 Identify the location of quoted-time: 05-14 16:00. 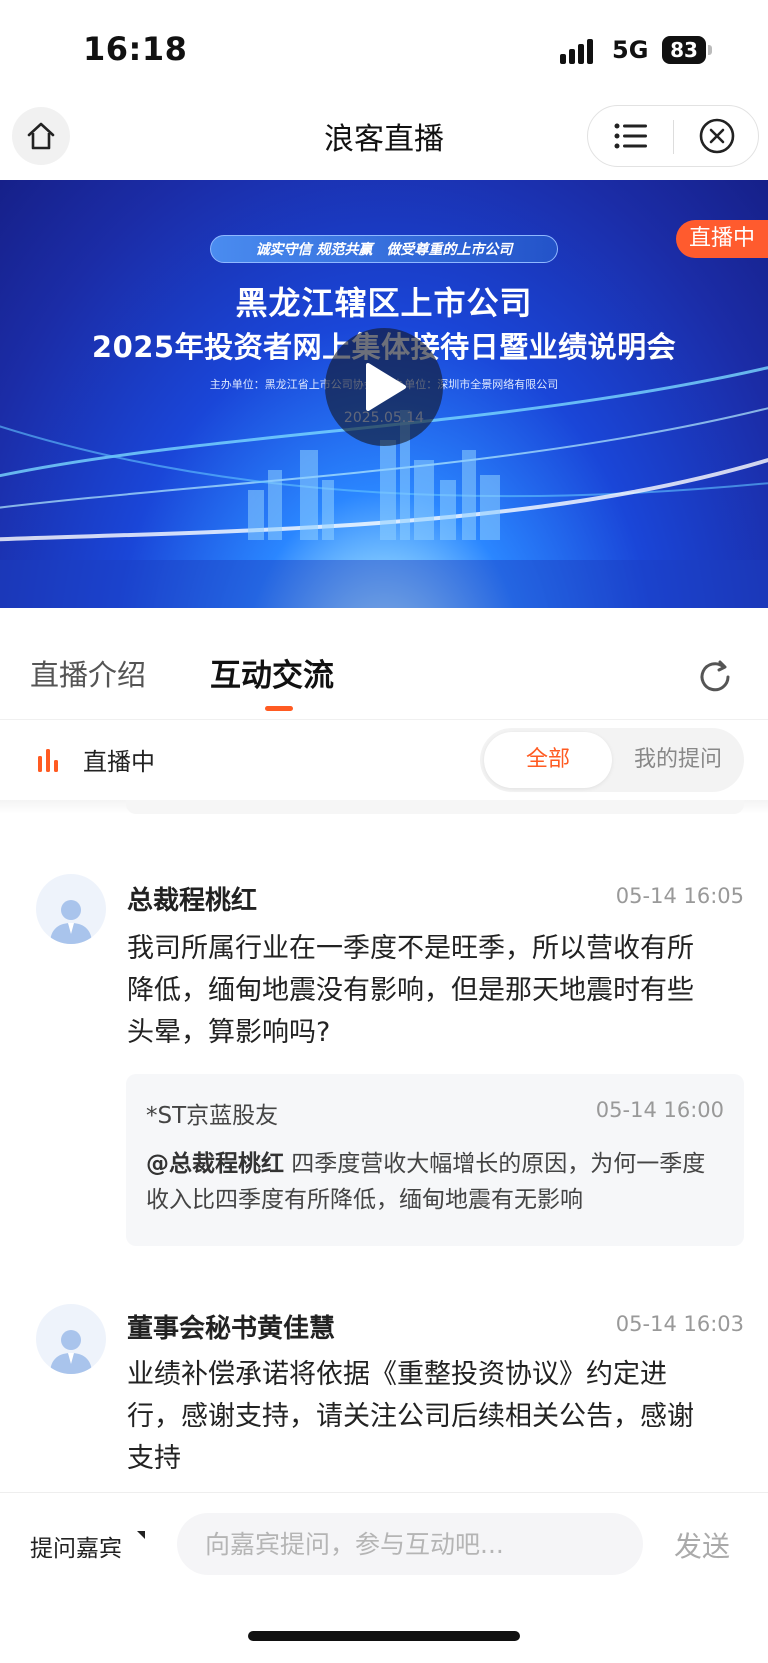
(659, 1110).